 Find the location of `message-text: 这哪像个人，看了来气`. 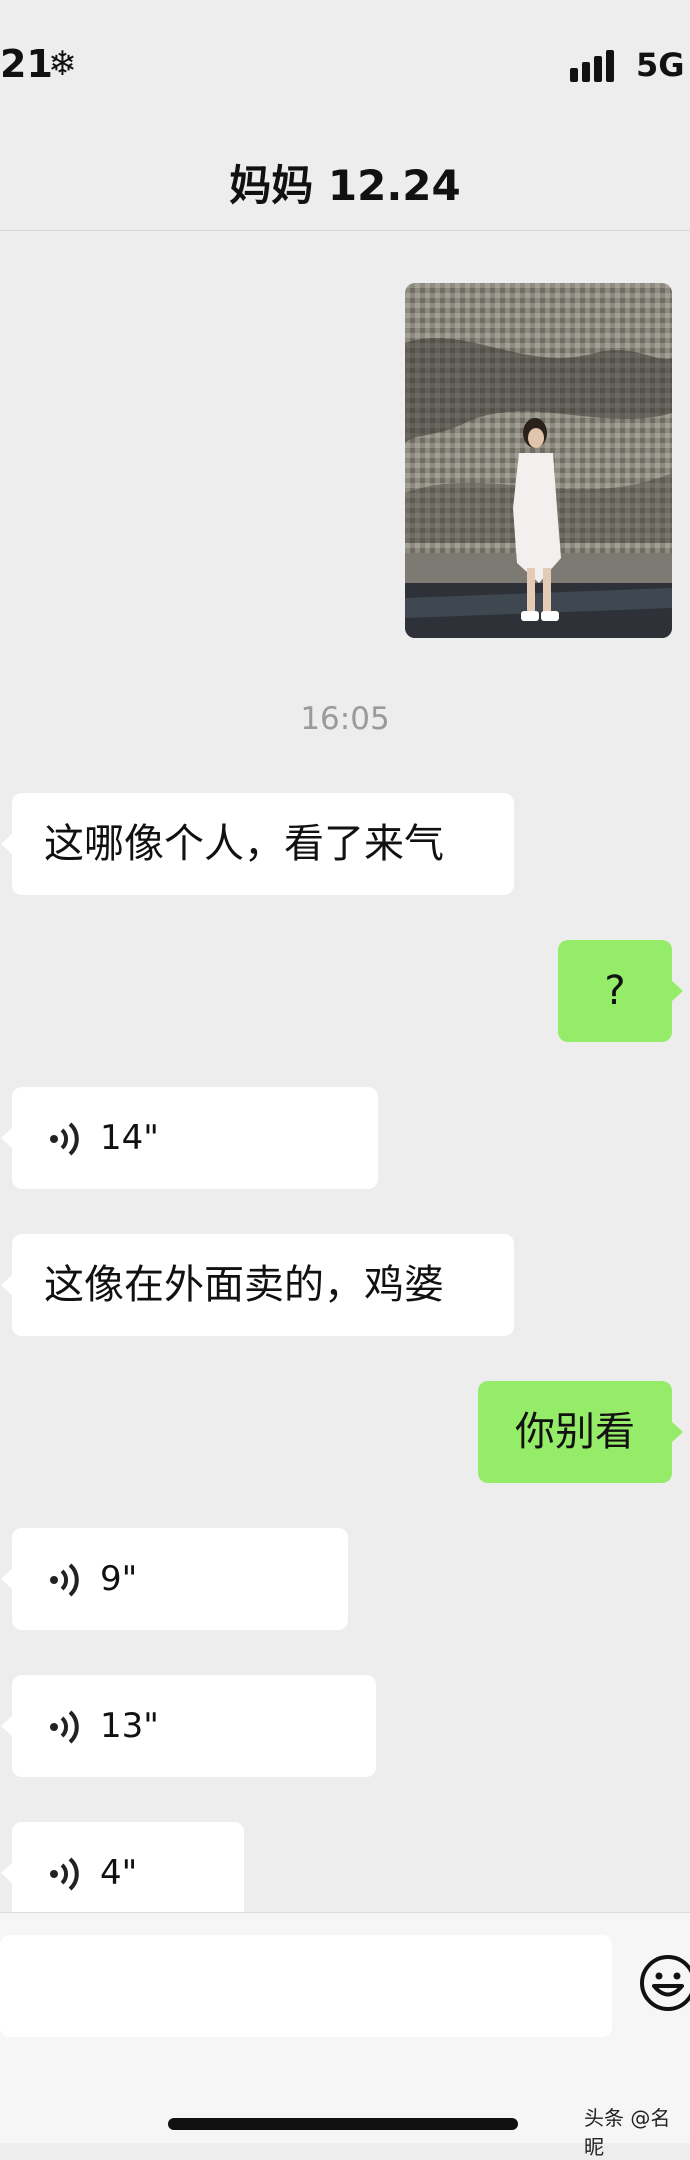

message-text: 这哪像个人，看了来气 is located at coordinates (244, 844).